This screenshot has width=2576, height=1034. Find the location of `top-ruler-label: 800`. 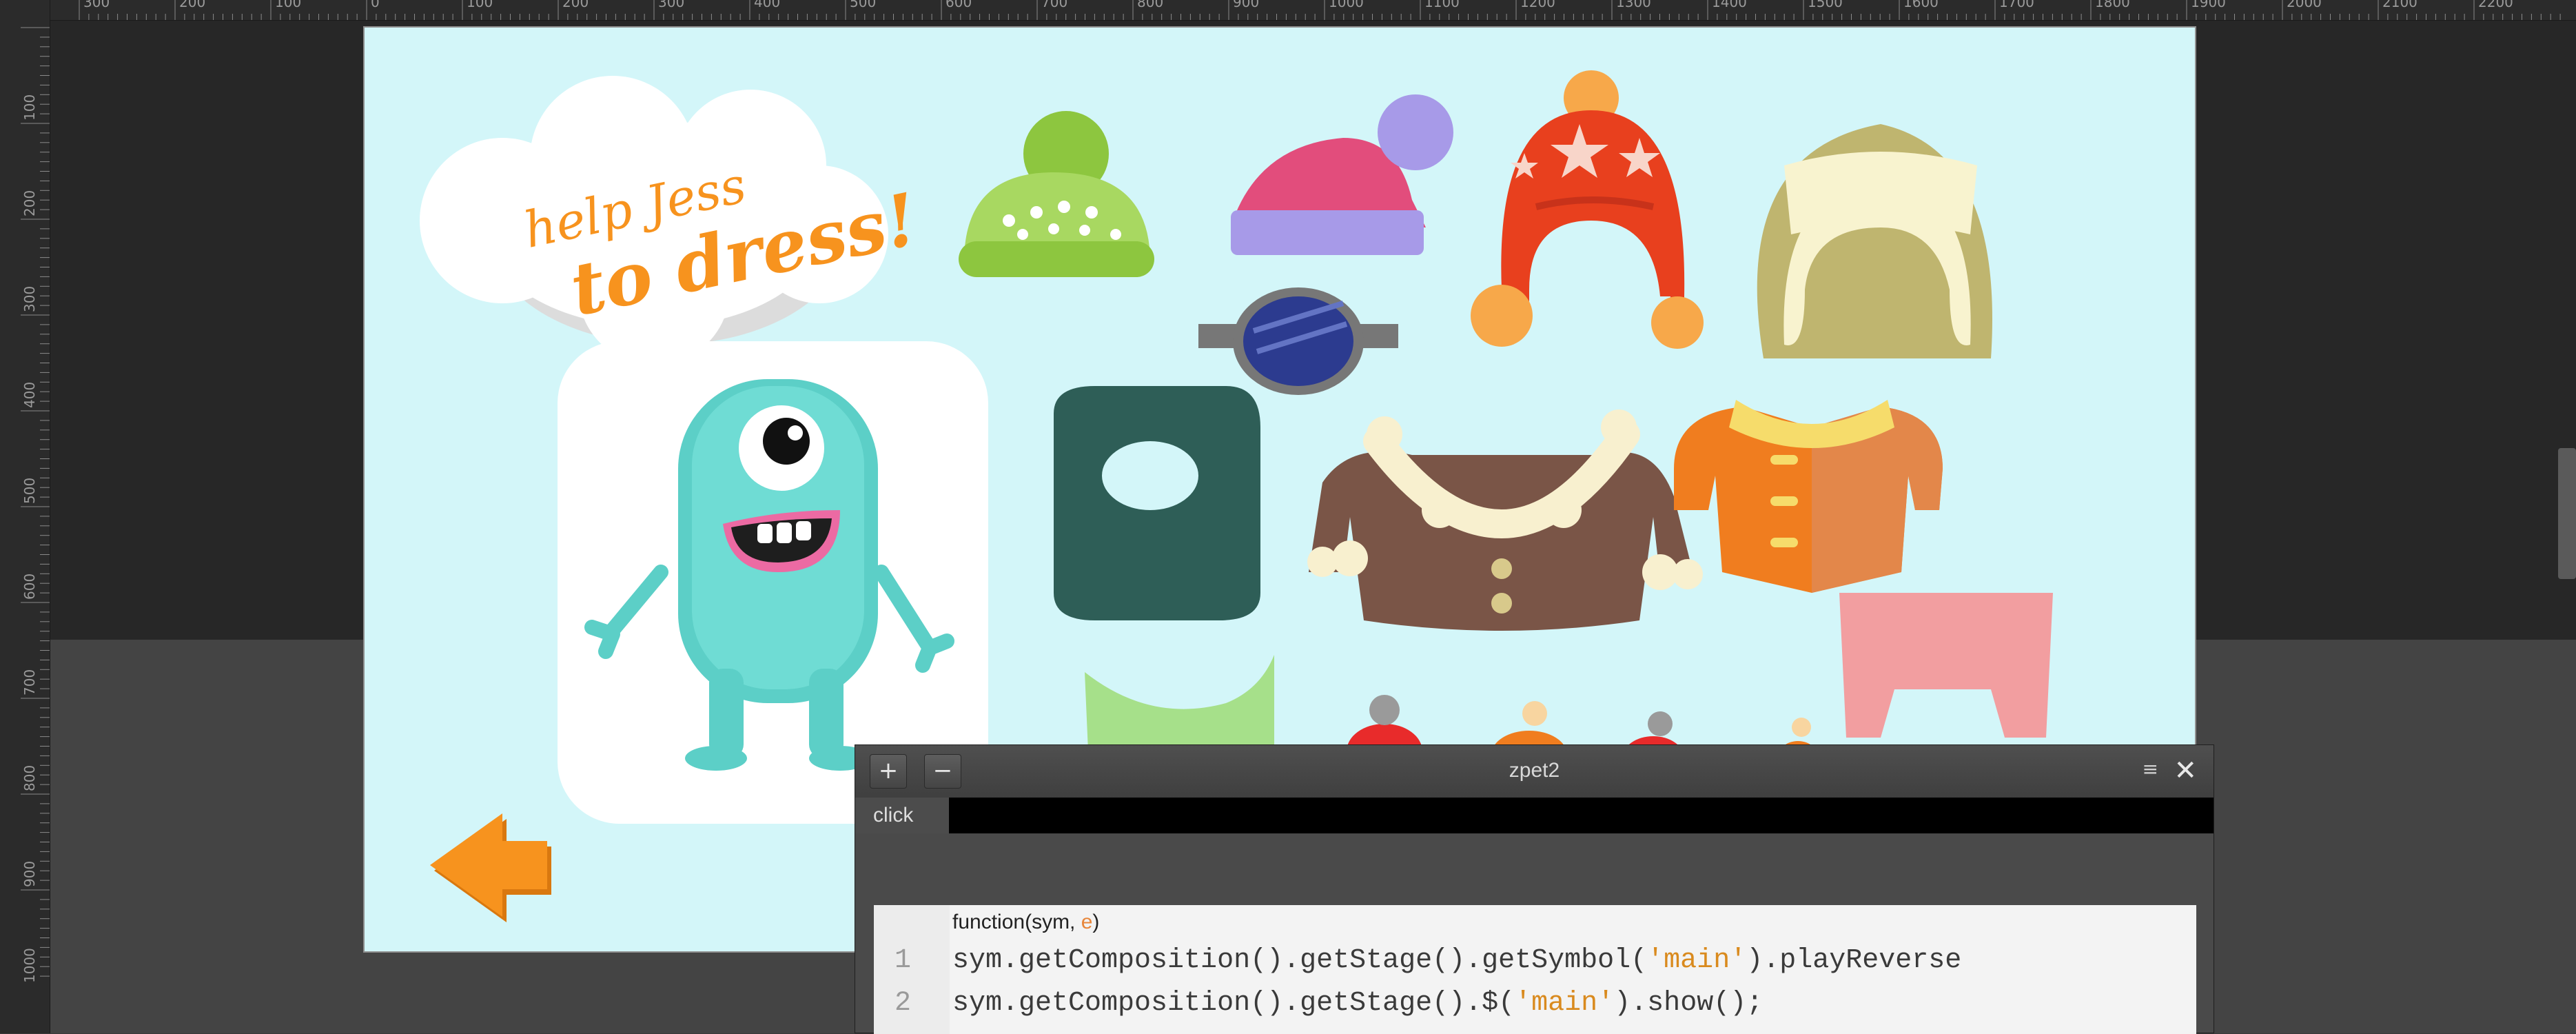

top-ruler-label: 800 is located at coordinates (1150, 5).